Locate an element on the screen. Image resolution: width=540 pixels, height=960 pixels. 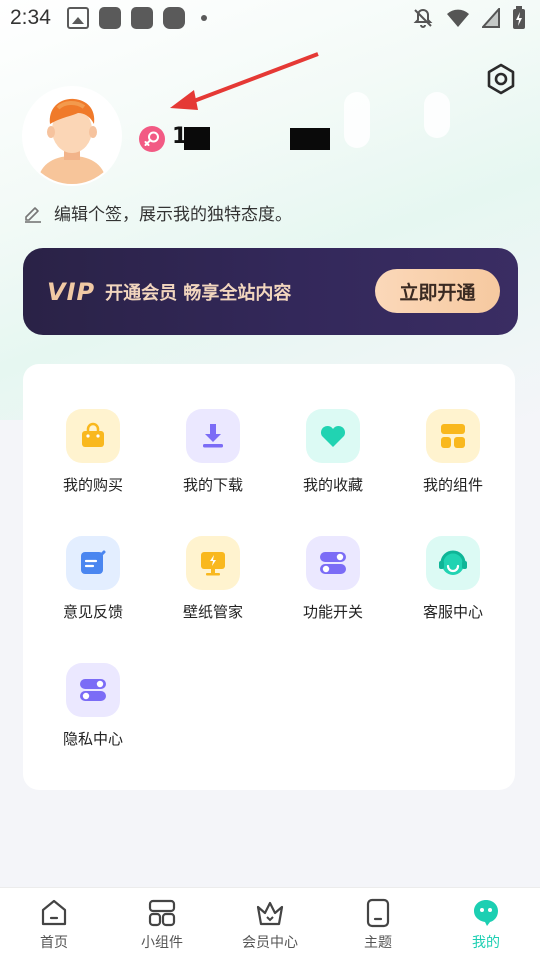
grid-label: 隐私中心 is located at coordinates (92, 739).